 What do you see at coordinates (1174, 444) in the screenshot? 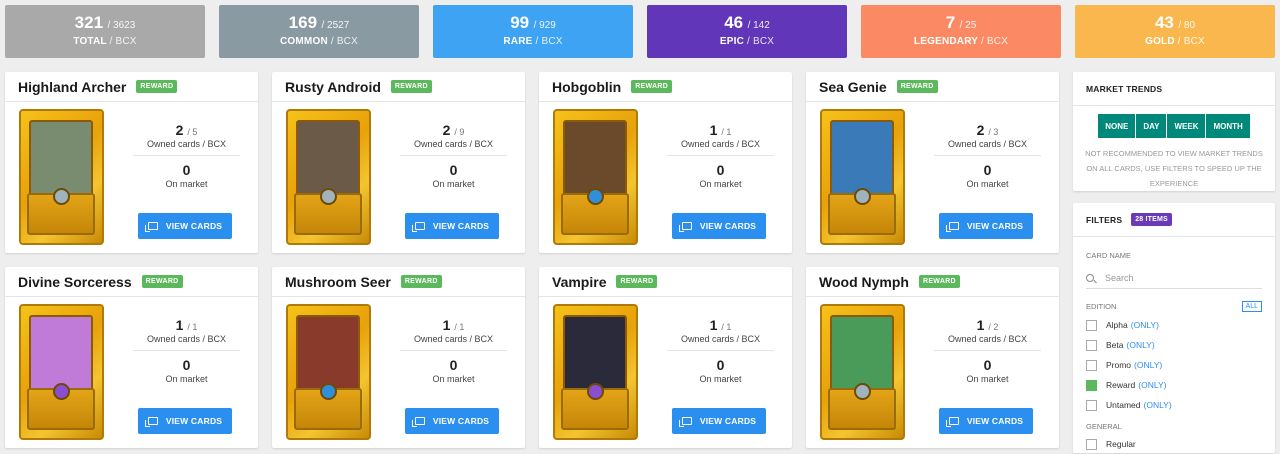
I see `general-option-regular: Regular` at bounding box center [1174, 444].